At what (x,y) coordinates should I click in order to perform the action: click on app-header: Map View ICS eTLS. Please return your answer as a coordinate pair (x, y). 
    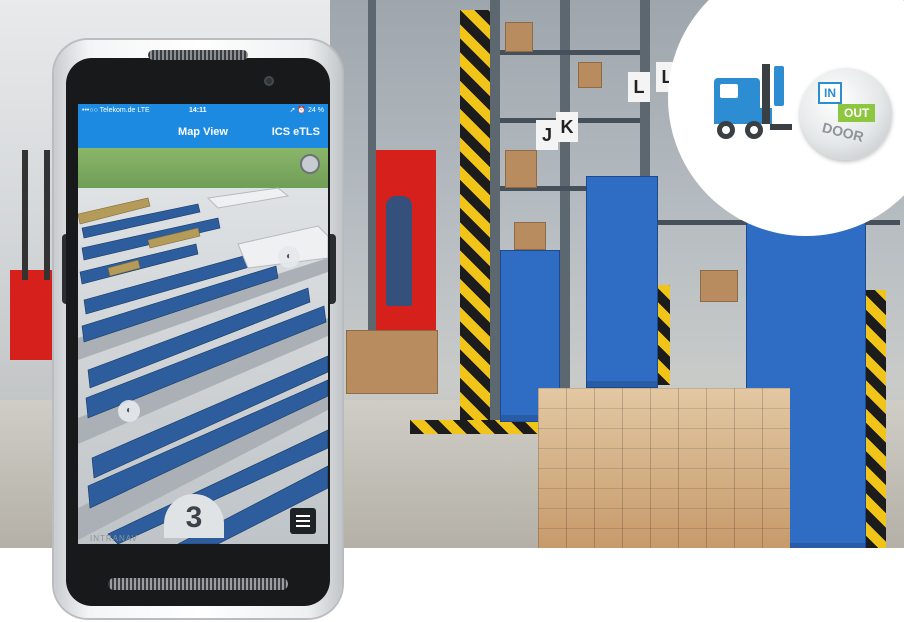
    Looking at the image, I should click on (203, 133).